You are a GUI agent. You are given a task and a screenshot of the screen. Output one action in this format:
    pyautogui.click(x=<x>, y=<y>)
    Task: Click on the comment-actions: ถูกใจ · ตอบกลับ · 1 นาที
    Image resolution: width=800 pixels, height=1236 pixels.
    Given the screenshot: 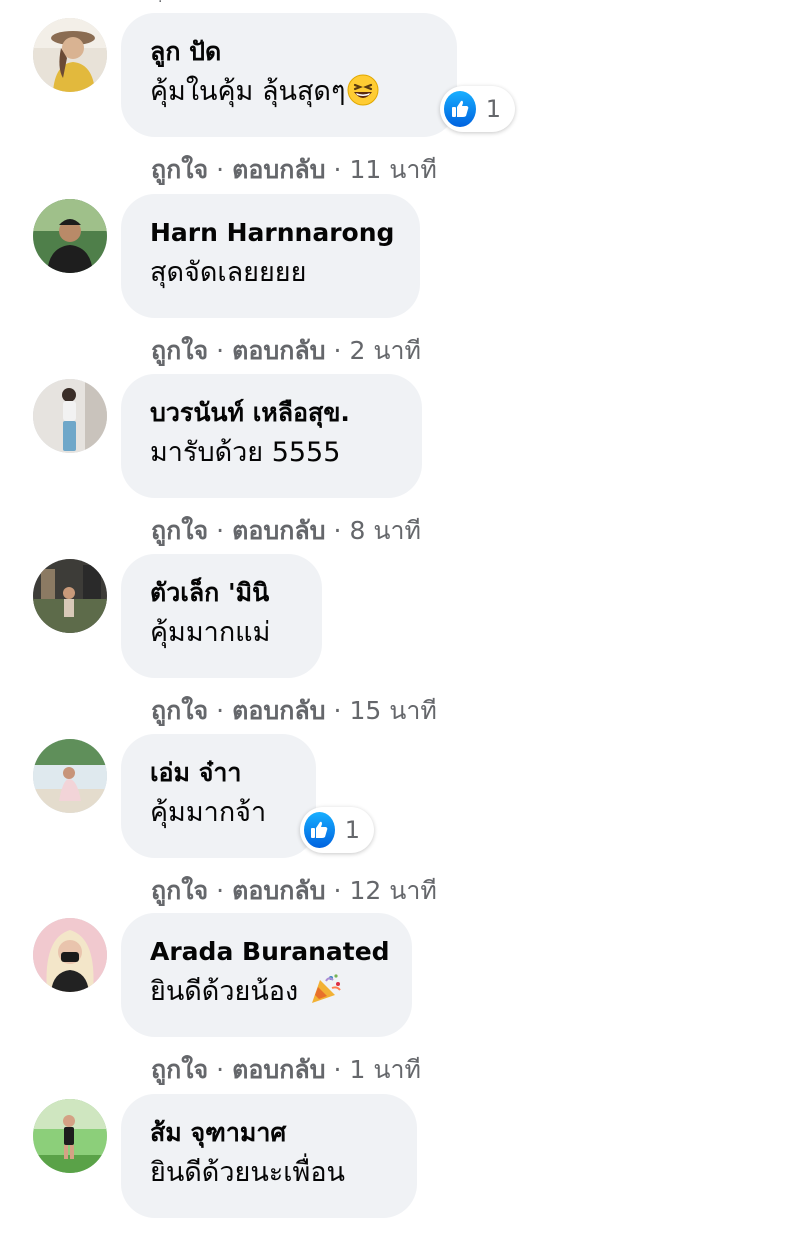 What is the action you would take?
    pyautogui.click(x=286, y=1070)
    